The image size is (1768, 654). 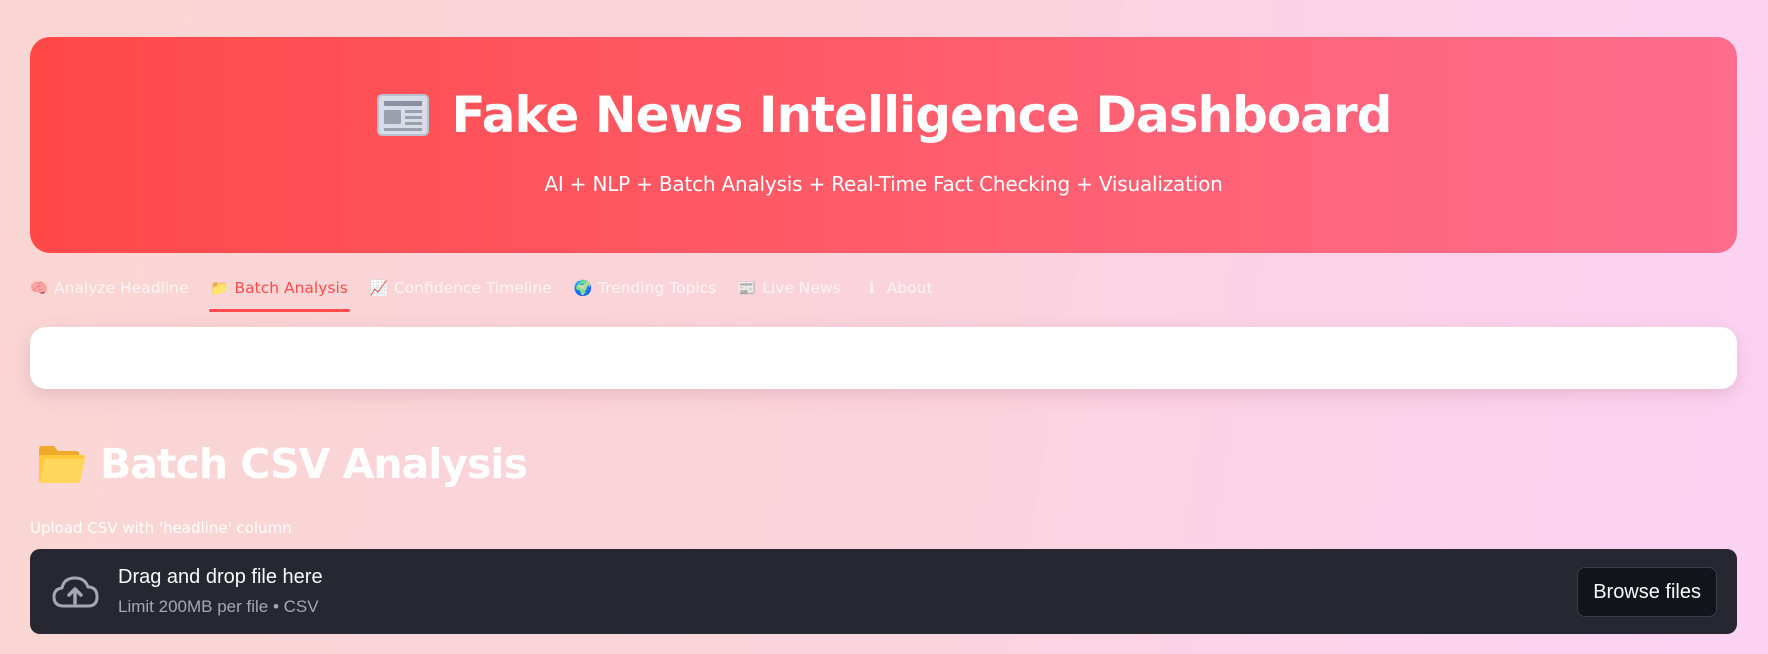 I want to click on brain-icon: 🧠, so click(x=39, y=288).